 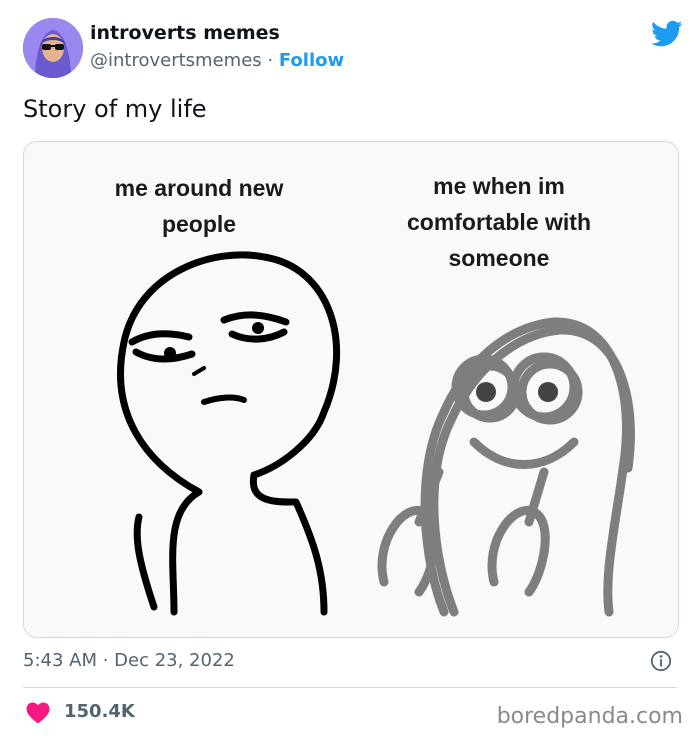 What do you see at coordinates (199, 206) in the screenshot?
I see `left-caption: me around new people` at bounding box center [199, 206].